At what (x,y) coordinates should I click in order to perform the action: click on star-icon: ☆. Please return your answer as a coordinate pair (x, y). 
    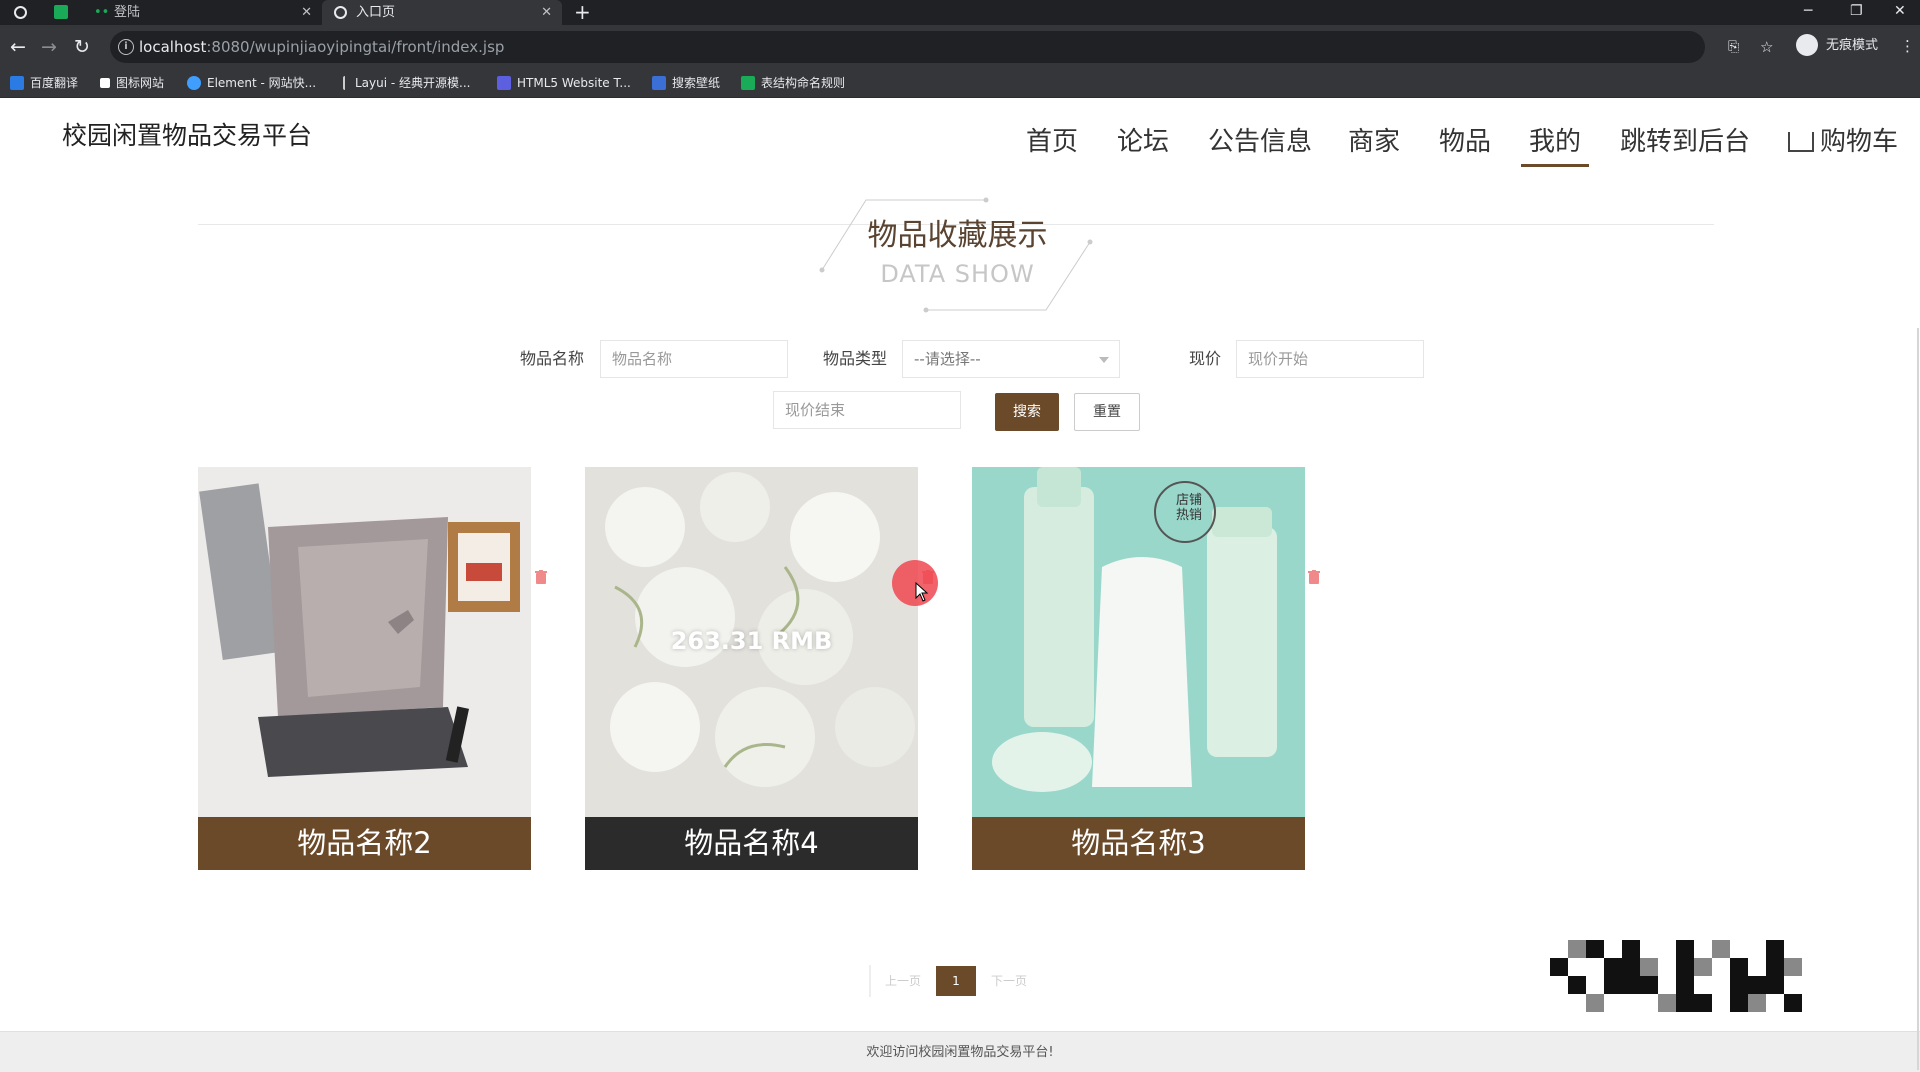
    Looking at the image, I should click on (1766, 47).